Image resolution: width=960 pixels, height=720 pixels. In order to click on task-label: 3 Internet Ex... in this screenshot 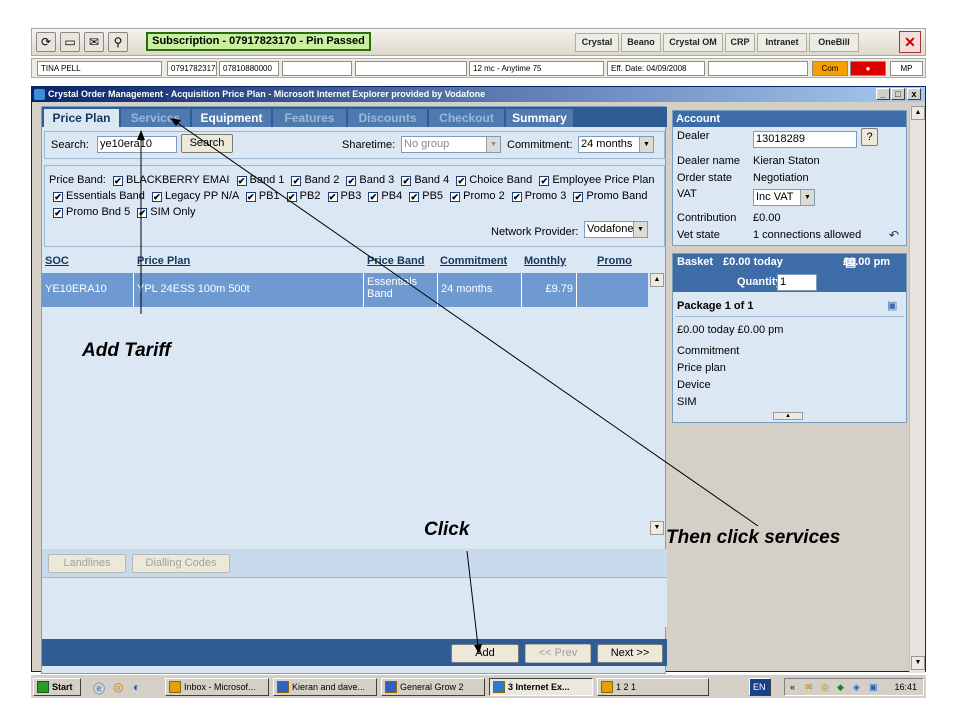, I will do `click(539, 687)`.